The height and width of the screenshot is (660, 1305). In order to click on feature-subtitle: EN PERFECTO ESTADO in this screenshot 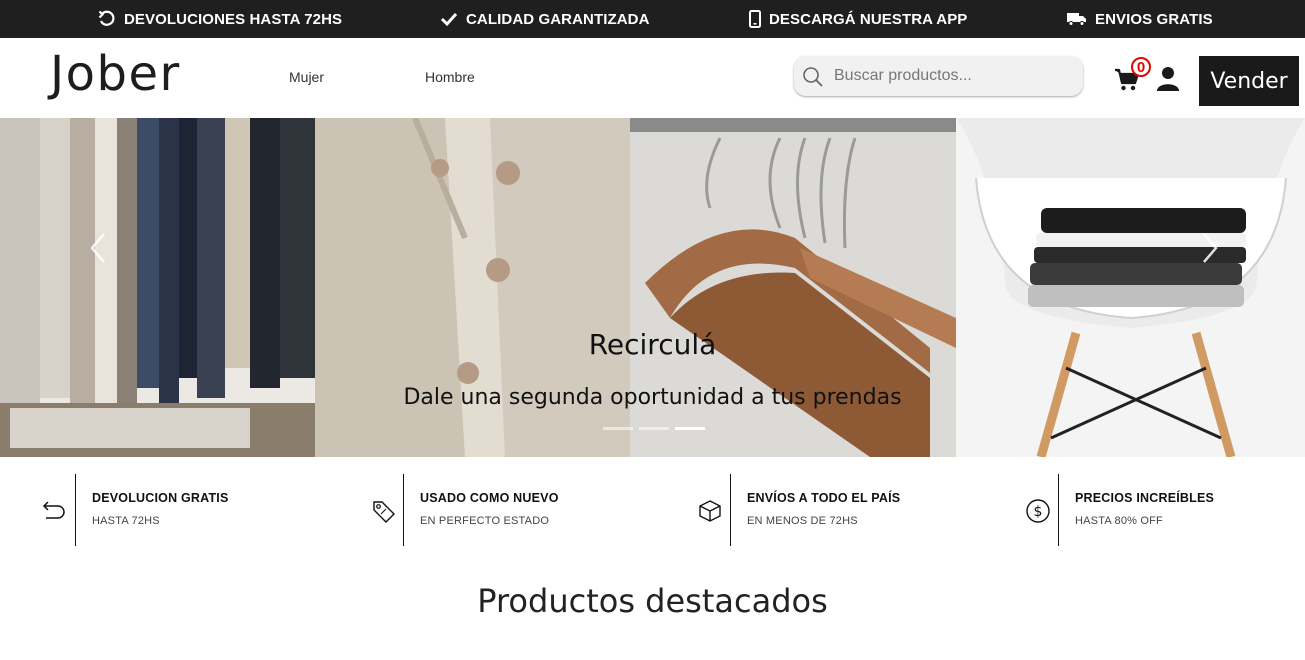, I will do `click(485, 521)`.